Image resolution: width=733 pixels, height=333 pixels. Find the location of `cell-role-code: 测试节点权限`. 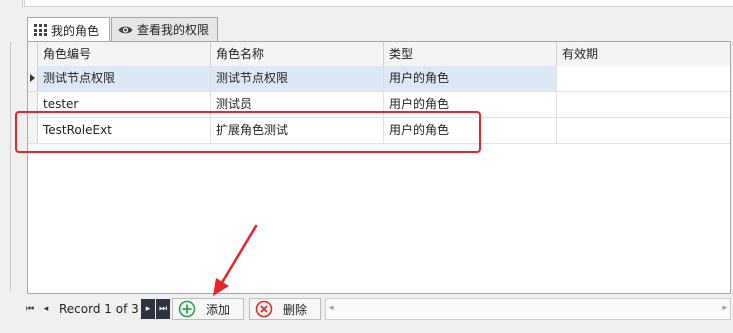

cell-role-code: 测试节点权限 is located at coordinates (124, 78).